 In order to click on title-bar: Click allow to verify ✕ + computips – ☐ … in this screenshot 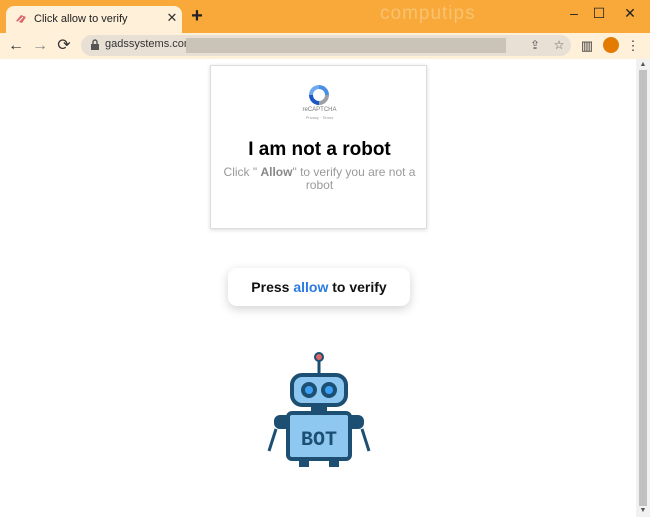, I will do `click(325, 16)`.